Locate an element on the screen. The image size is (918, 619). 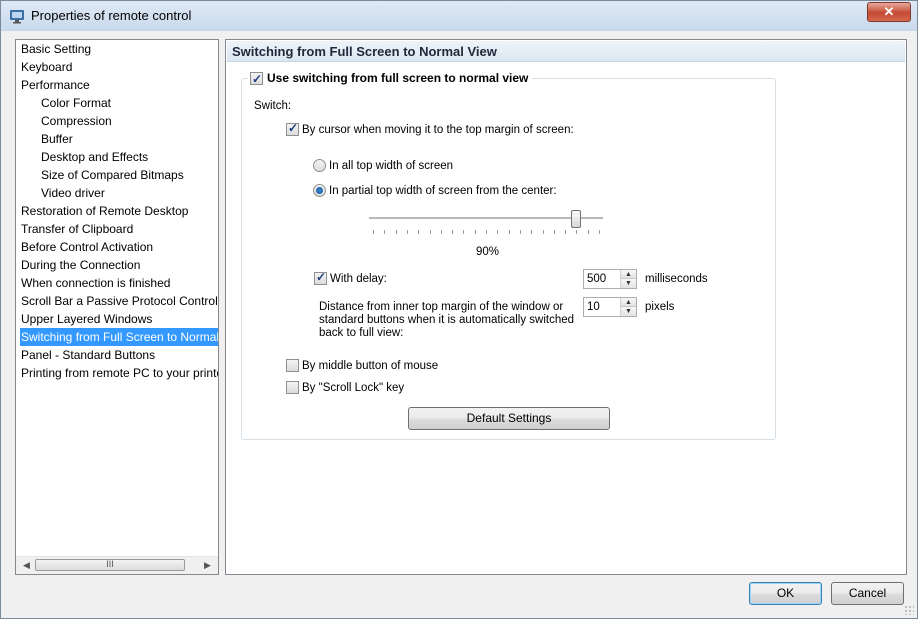
nav-item-performance: Performance is located at coordinates (55, 85).